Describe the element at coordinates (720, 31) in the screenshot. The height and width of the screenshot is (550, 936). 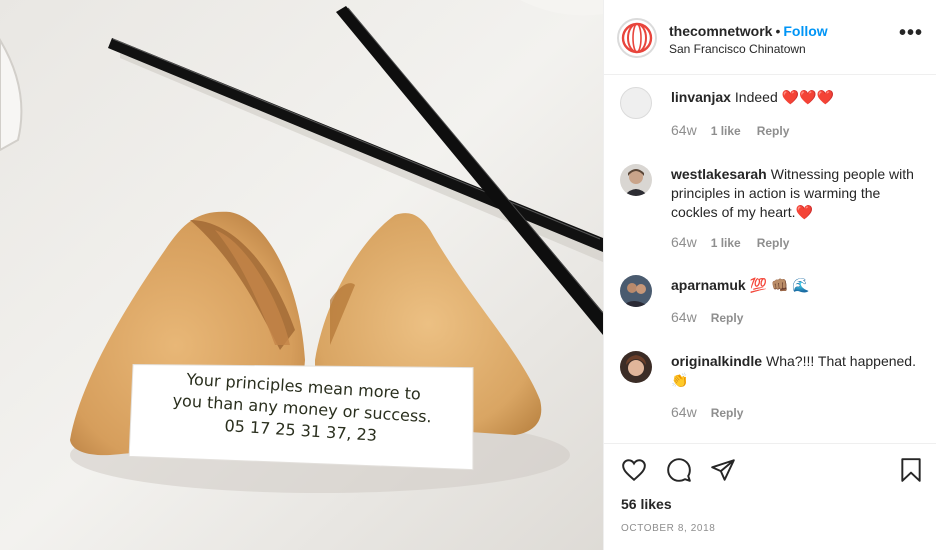
I see `account-username: thecomnetwork` at that location.